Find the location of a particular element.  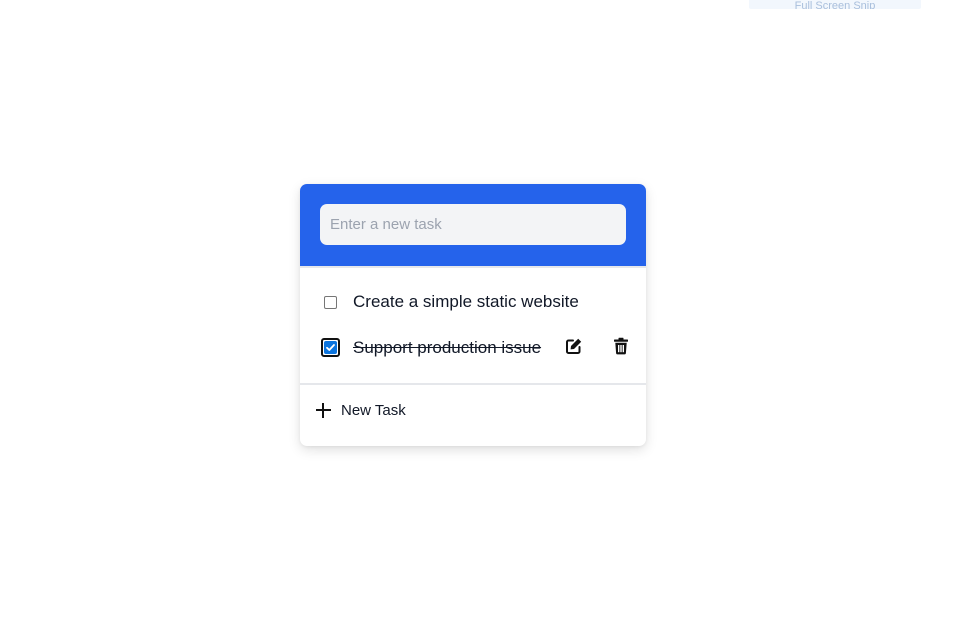

new-task-label: New Task is located at coordinates (373, 410).